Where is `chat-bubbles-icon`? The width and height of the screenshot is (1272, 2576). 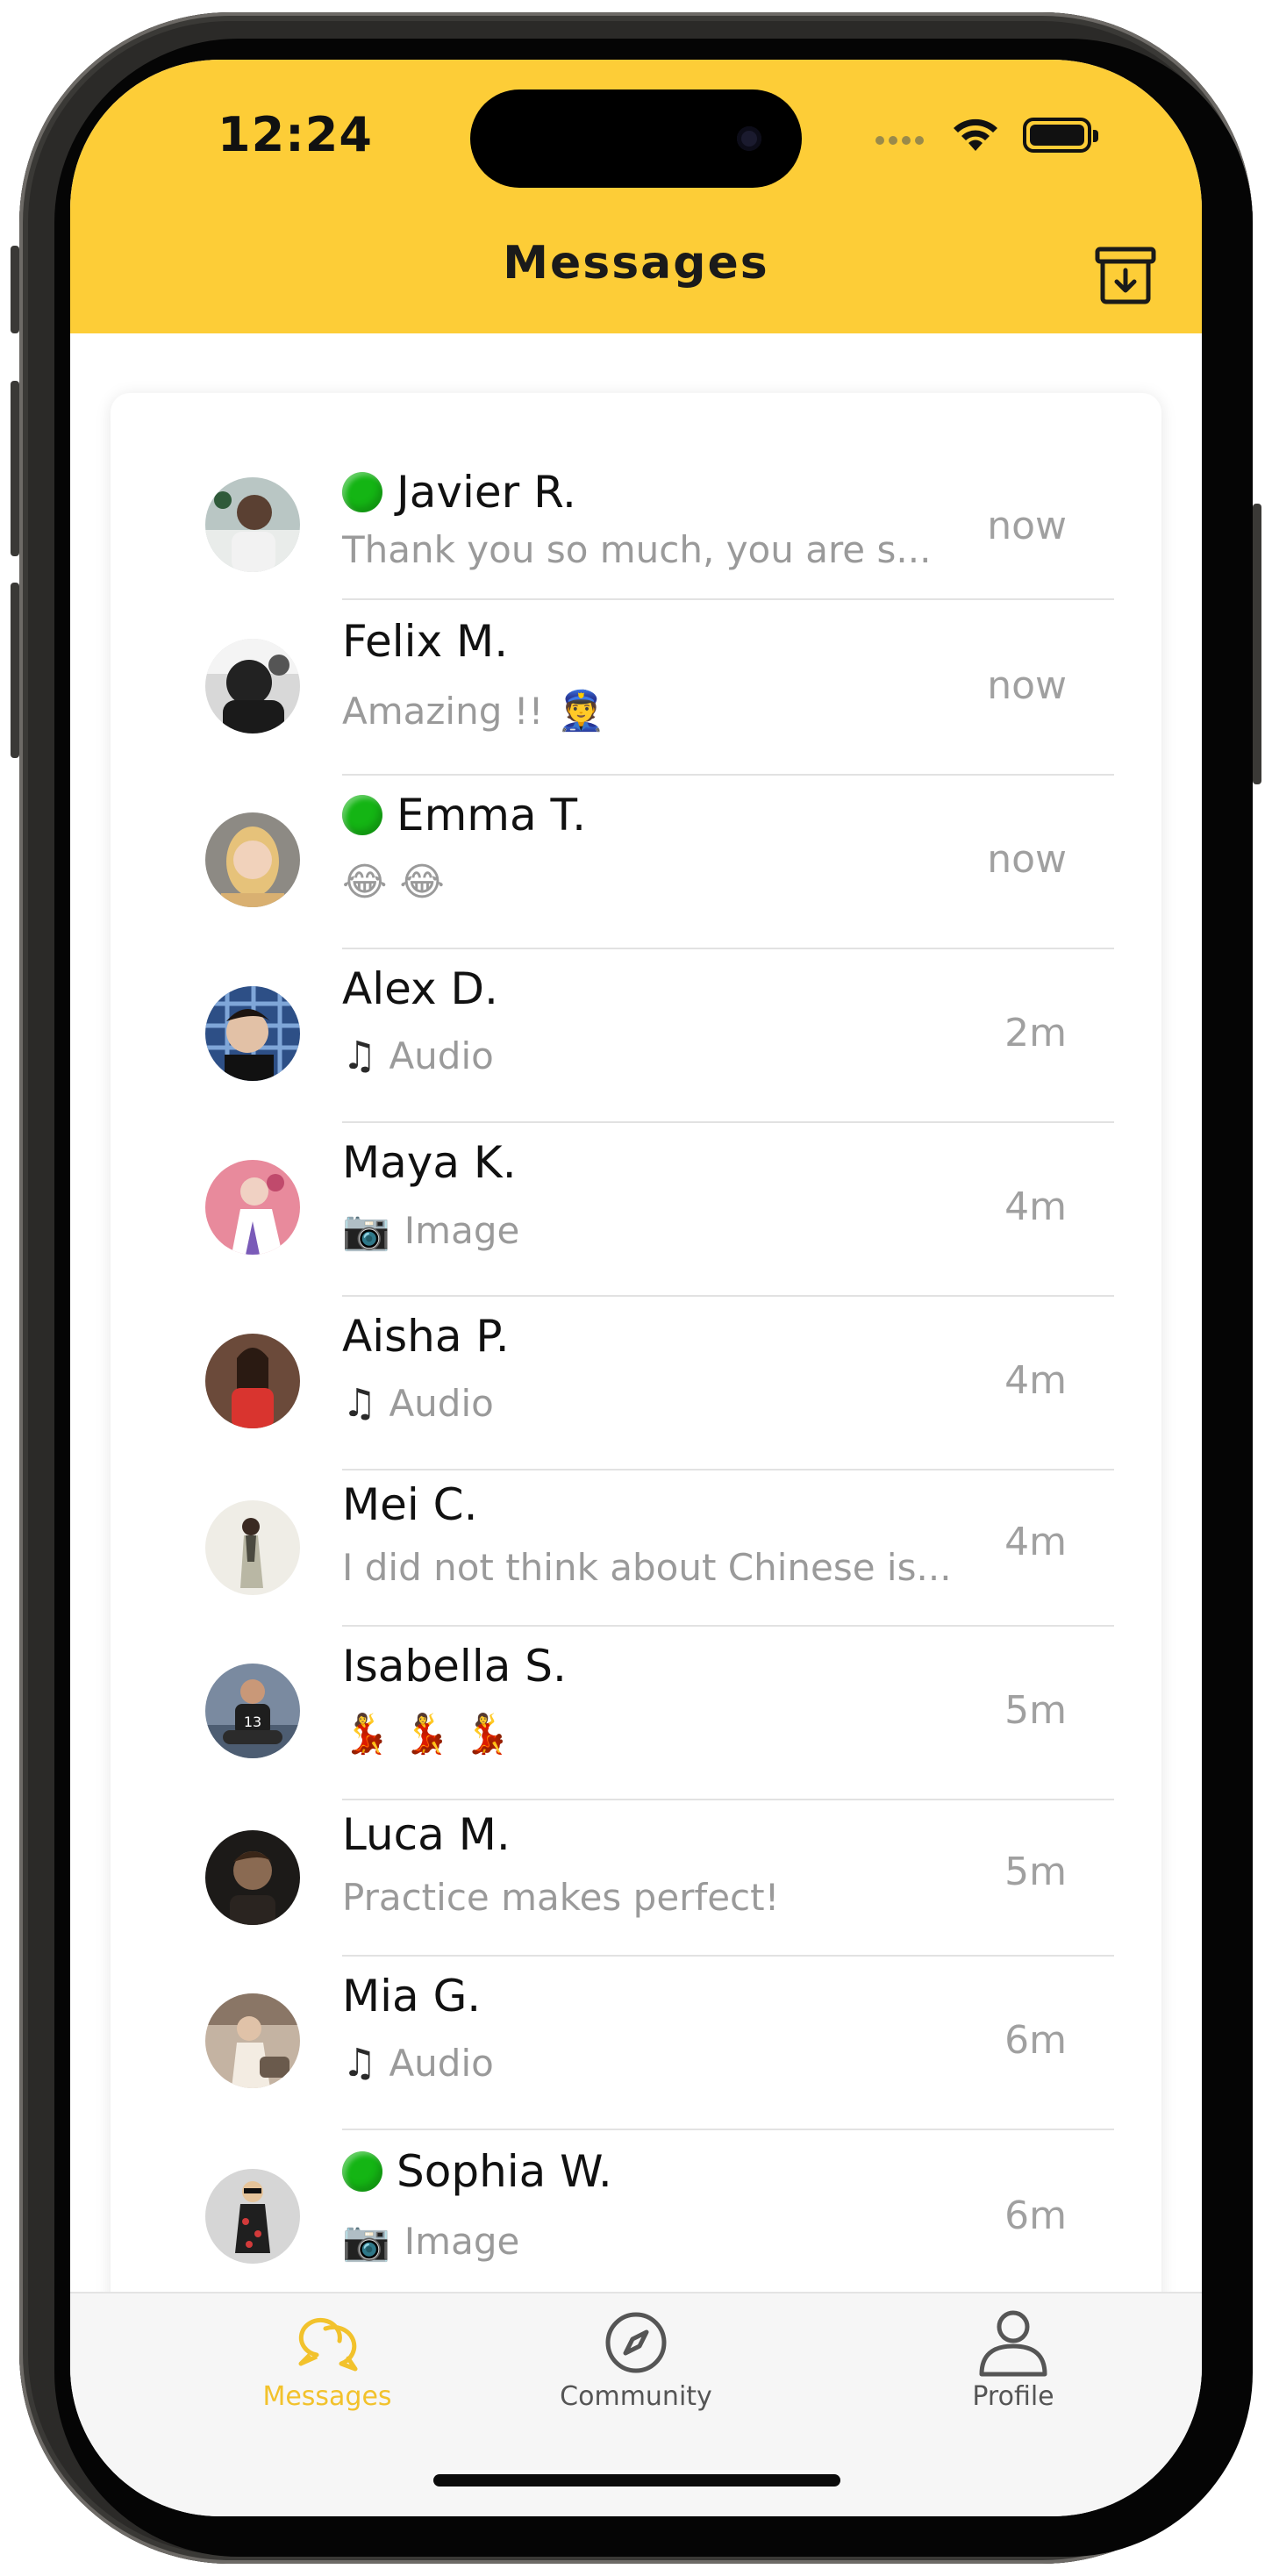
chat-bubbles-icon is located at coordinates (328, 2344).